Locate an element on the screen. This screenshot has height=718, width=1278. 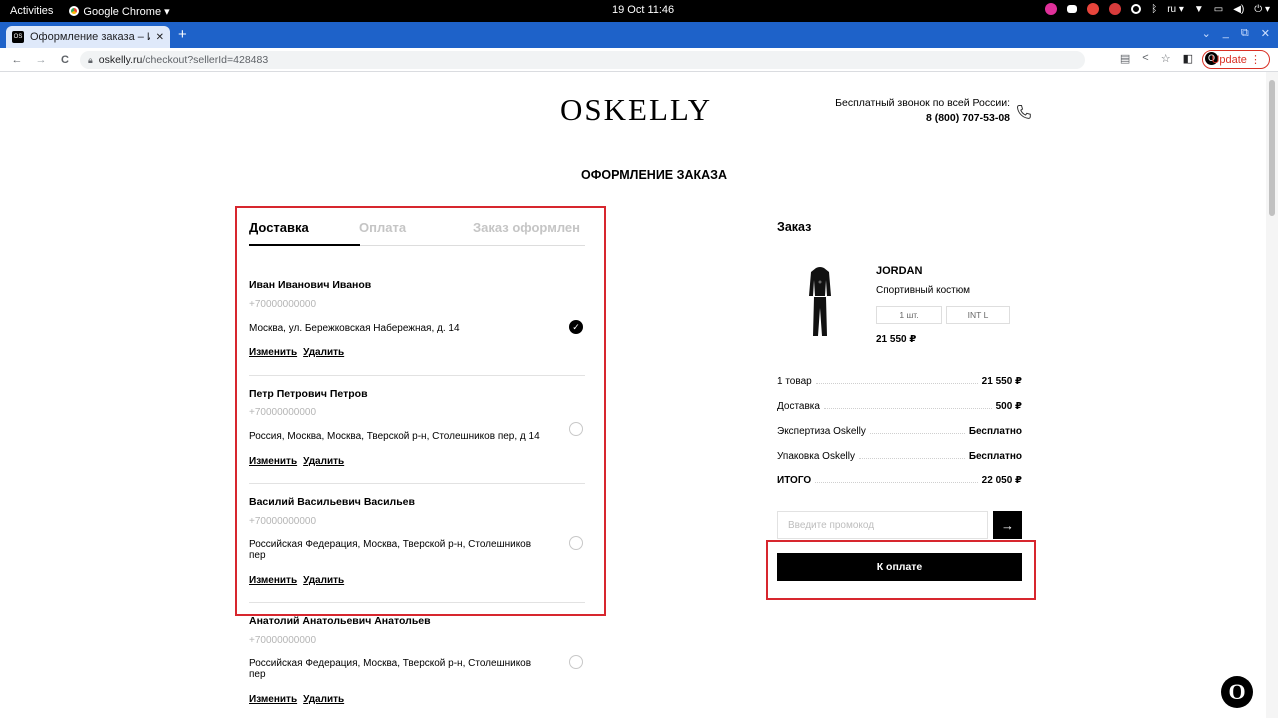
restore-icon: ⧉ is located at coordinates (1245, 33).